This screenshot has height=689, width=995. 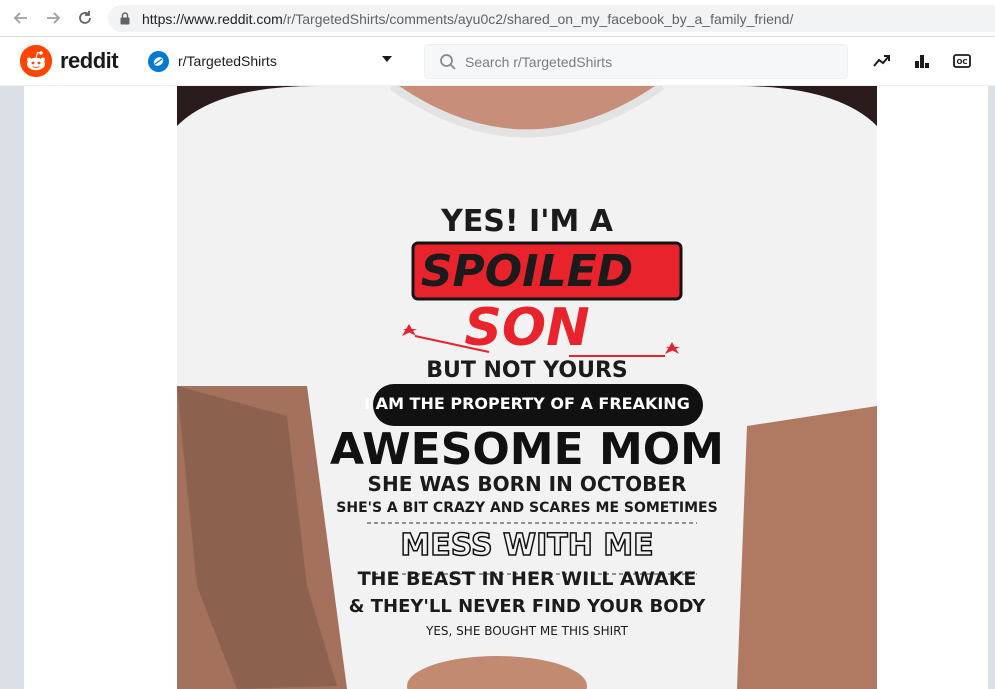 What do you see at coordinates (527, 545) in the screenshot?
I see `shirt-line-9: MESS WITH ME` at bounding box center [527, 545].